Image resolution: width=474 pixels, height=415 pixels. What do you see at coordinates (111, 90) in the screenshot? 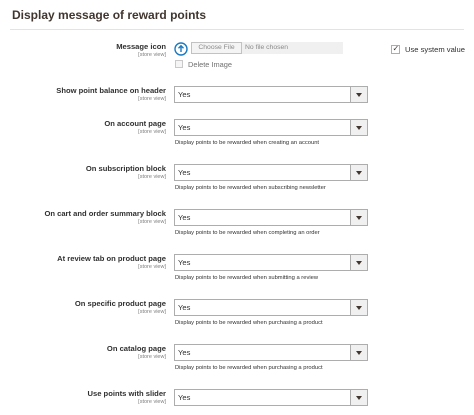
I see `field-label: Show point balance on header` at bounding box center [111, 90].